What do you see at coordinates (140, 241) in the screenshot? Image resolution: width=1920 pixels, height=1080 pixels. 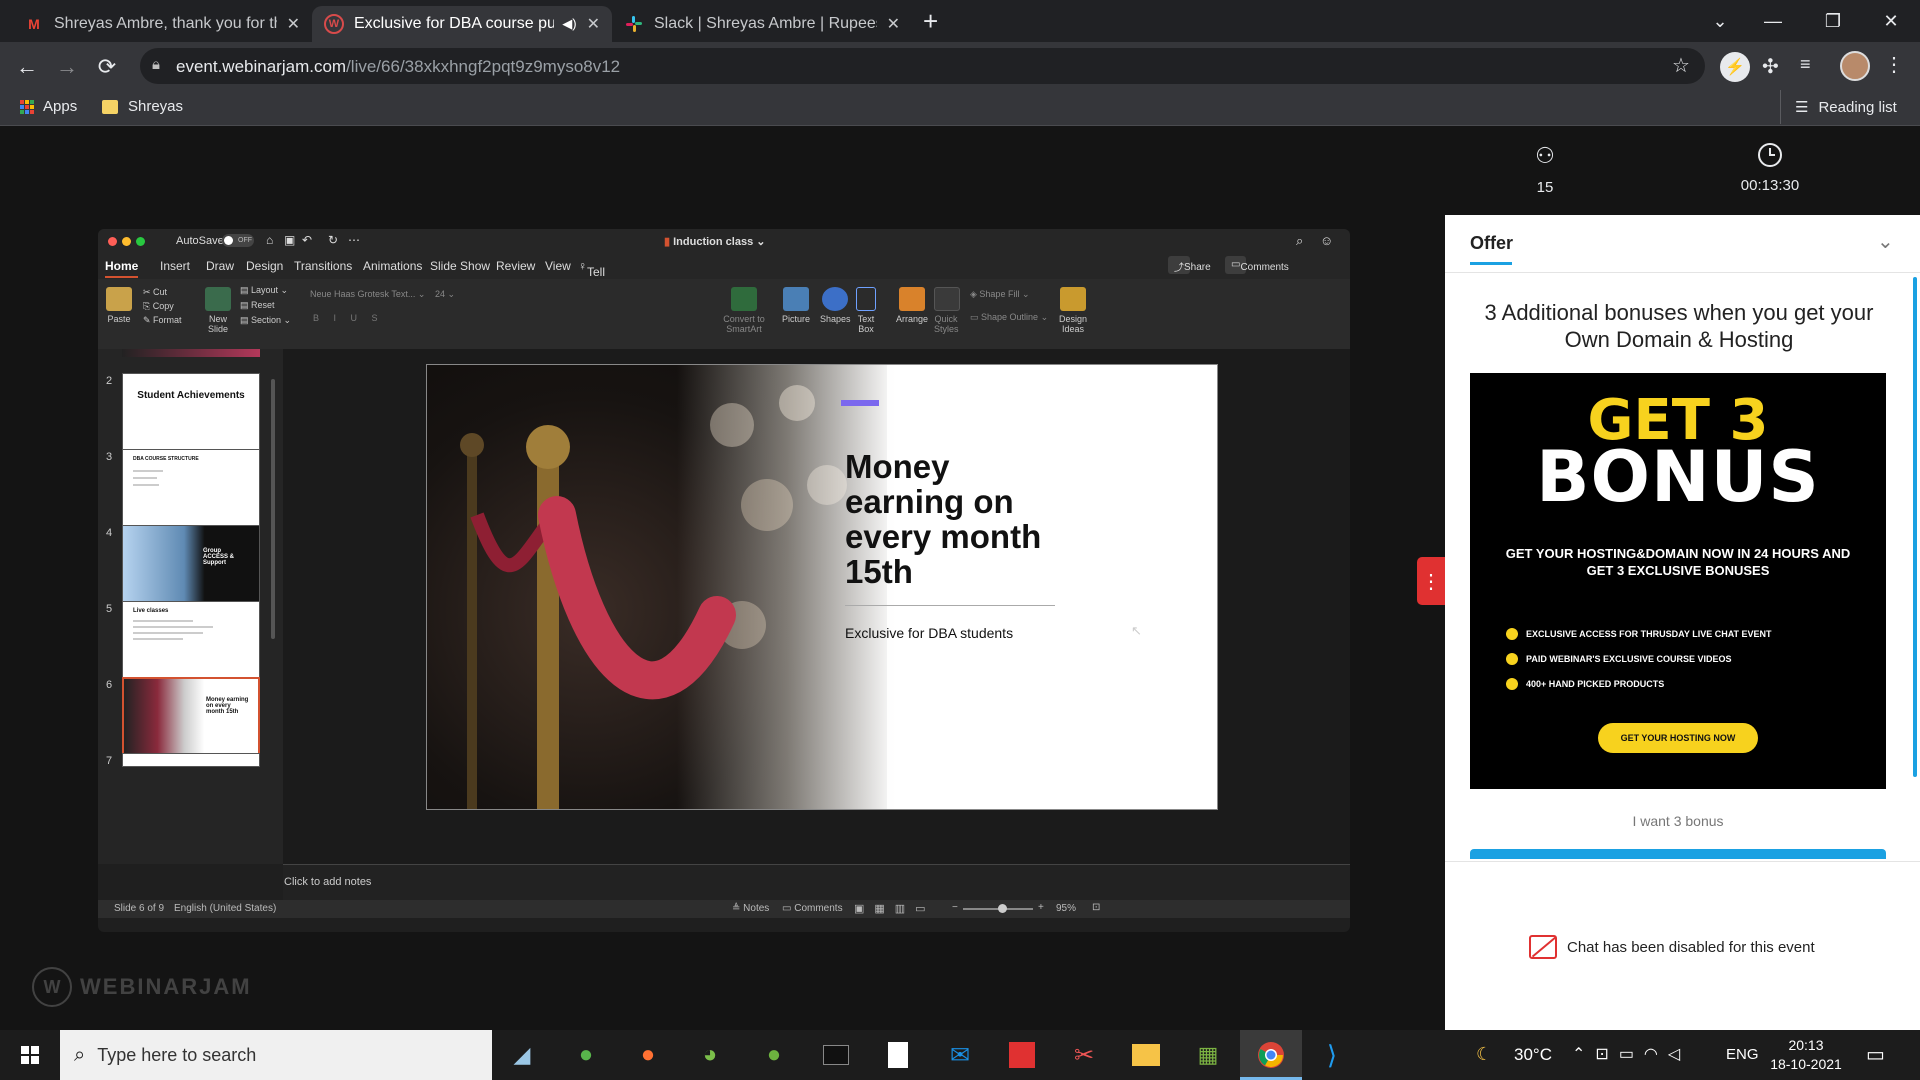 I see `mac-zoom-icon` at bounding box center [140, 241].